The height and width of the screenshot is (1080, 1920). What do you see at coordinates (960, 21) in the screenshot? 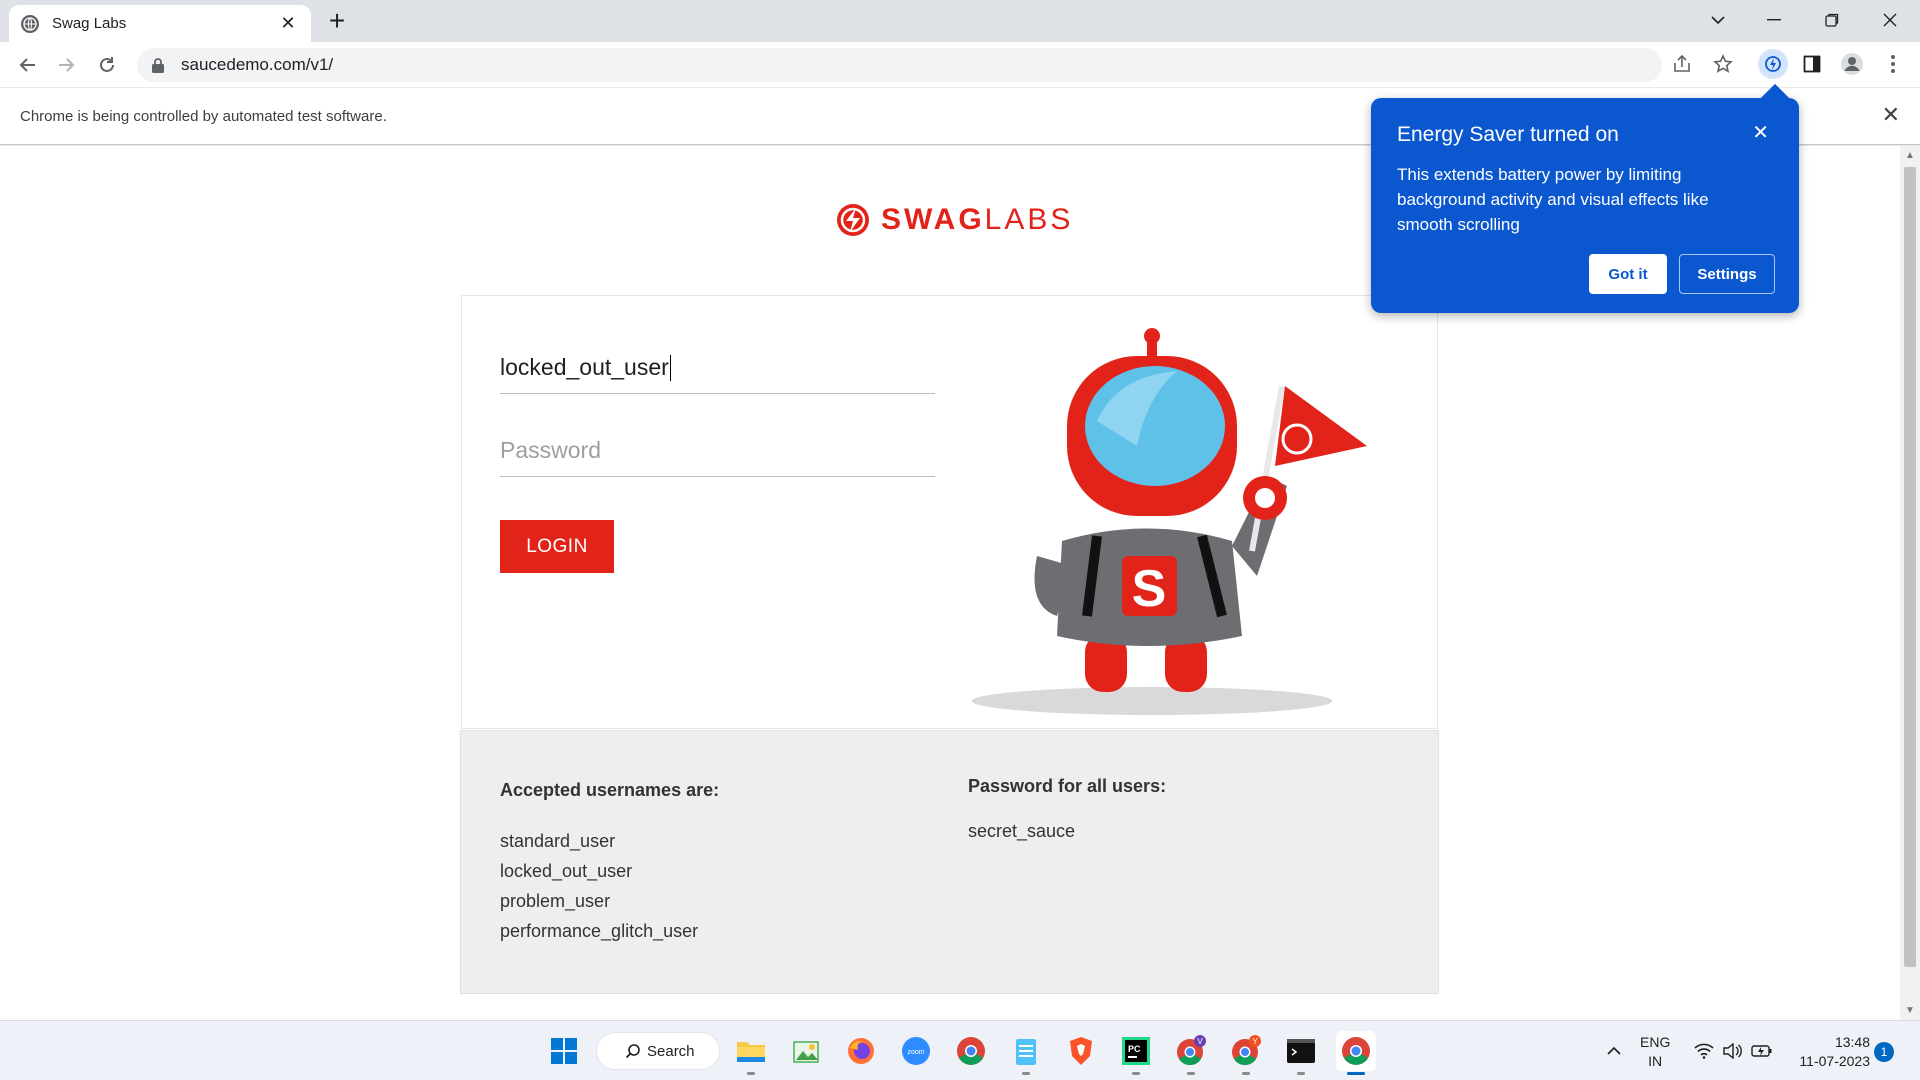
I see `tab-strip: Swag Labs ✕ +` at bounding box center [960, 21].